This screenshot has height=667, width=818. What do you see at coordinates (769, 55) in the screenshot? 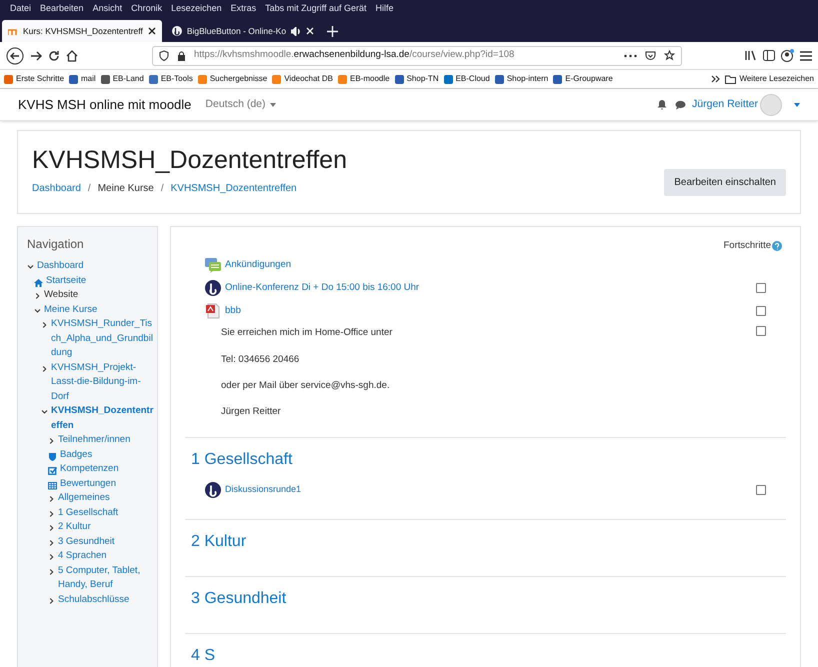
I see `sidebar-icon` at bounding box center [769, 55].